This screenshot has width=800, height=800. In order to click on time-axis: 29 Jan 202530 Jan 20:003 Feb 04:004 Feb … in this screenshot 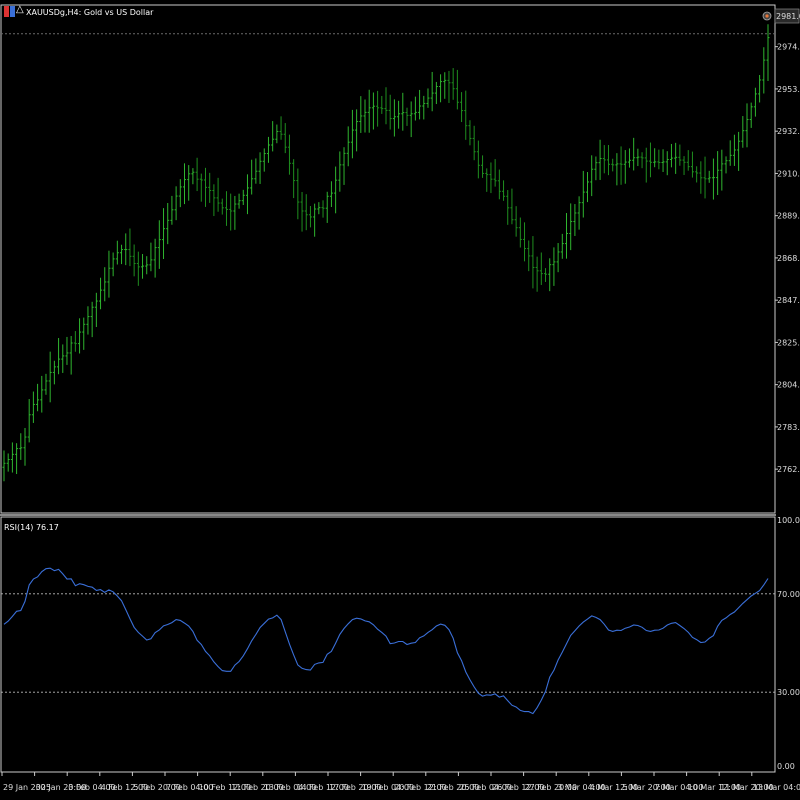, I will do `click(400, 782)`.